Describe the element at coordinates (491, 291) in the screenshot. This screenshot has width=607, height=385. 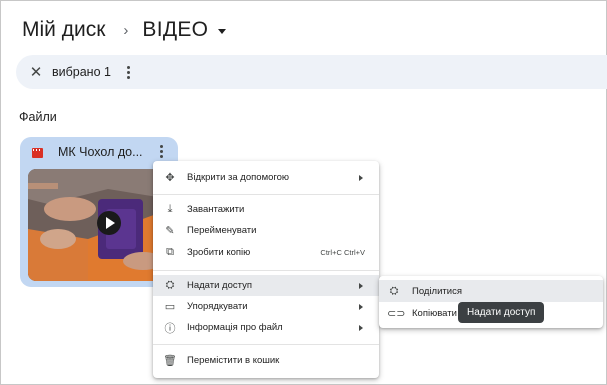
I see `submenu-item-share: ⛭ Поділитися` at that location.